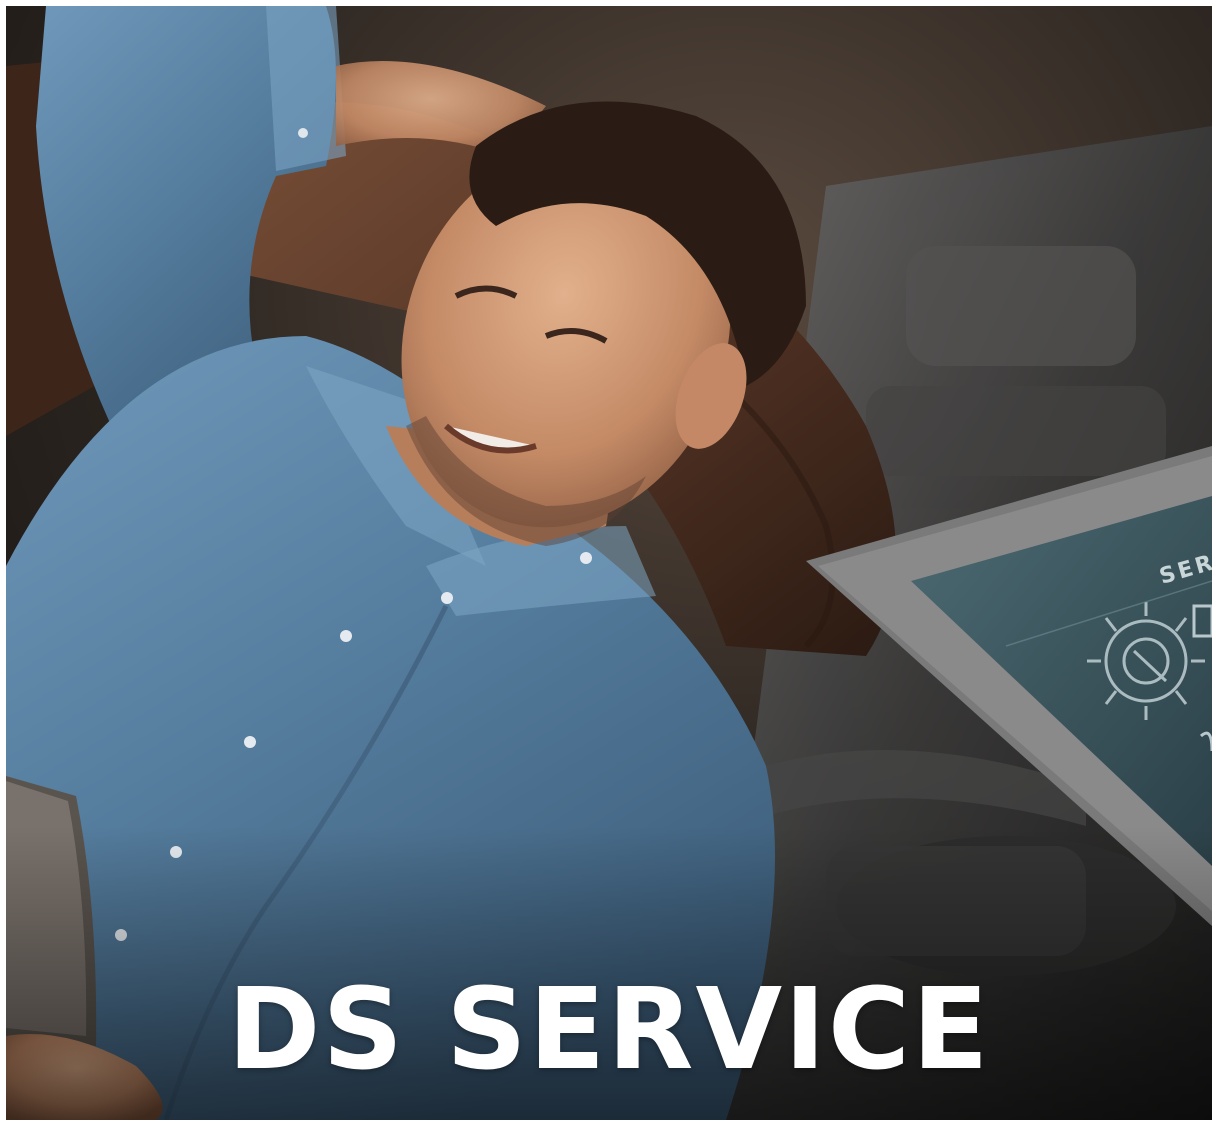  Describe the element at coordinates (609, 1030) in the screenshot. I see `headline-title: DS SERVICE` at that location.